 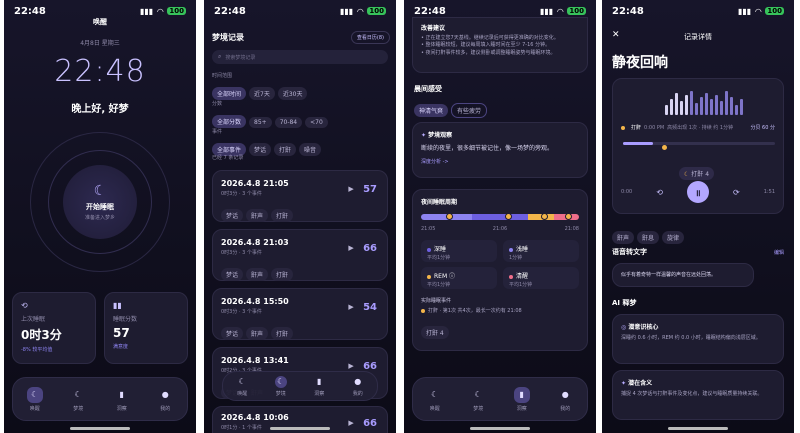 I want to click on search-box: ⌕ 搜索梦境记录, so click(x=300, y=57).